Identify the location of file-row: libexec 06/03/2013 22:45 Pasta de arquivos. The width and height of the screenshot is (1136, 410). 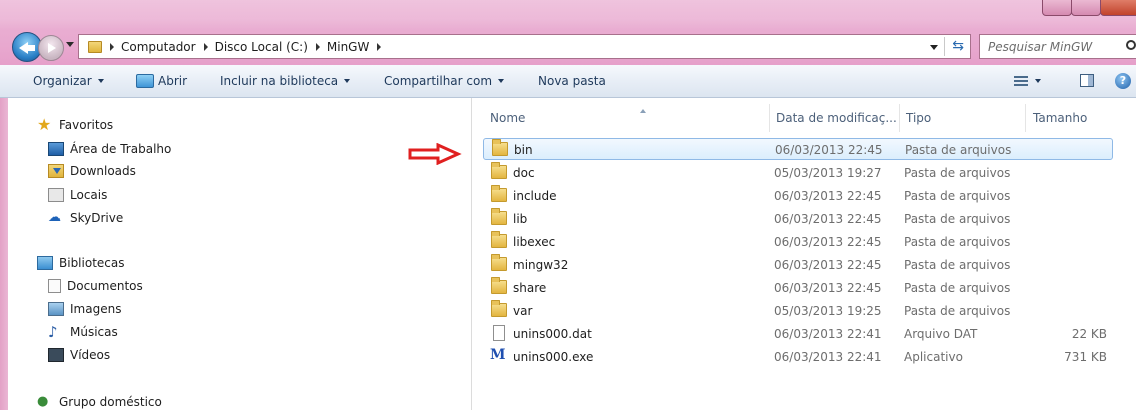
(798, 242).